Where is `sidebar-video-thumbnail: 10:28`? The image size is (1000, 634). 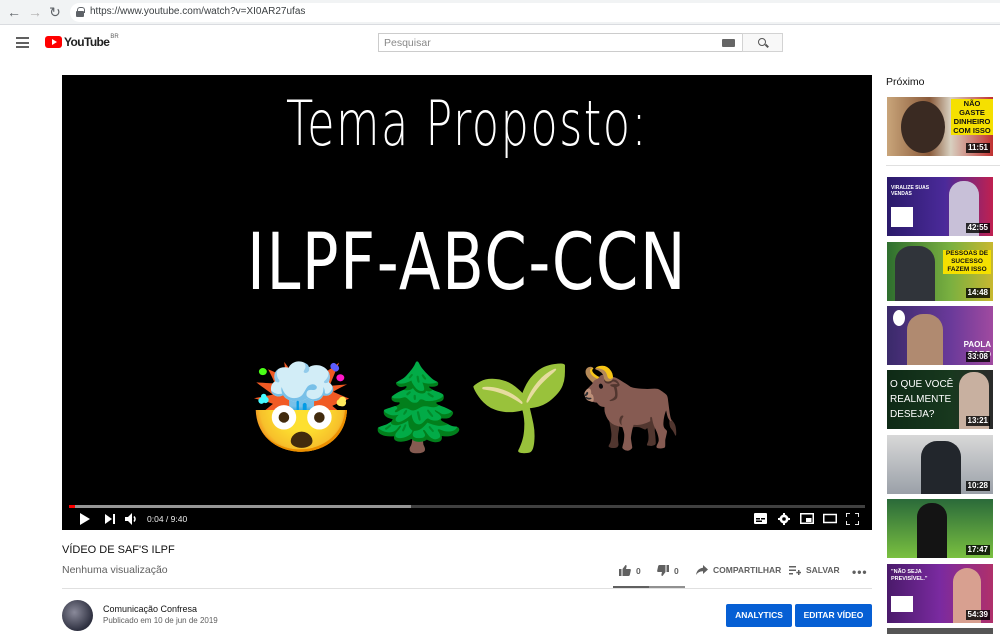 sidebar-video-thumbnail: 10:28 is located at coordinates (940, 464).